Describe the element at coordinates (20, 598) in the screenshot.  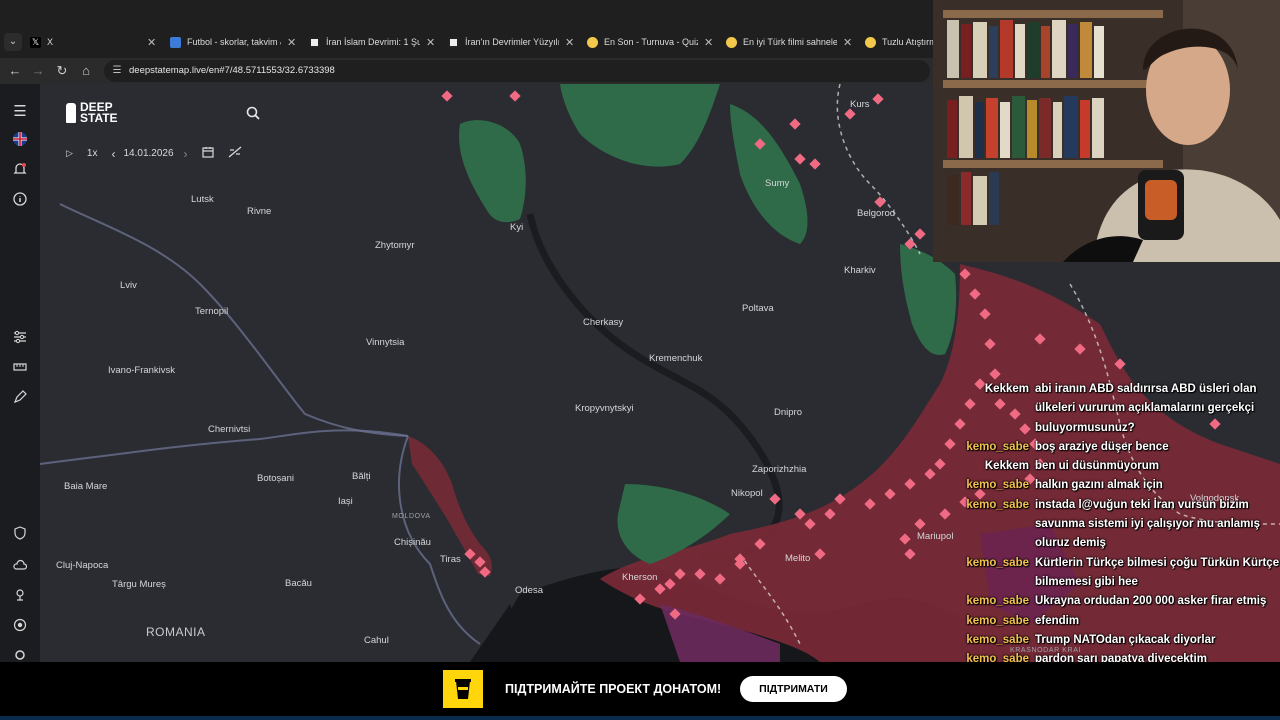
I see `satellite-icon` at that location.